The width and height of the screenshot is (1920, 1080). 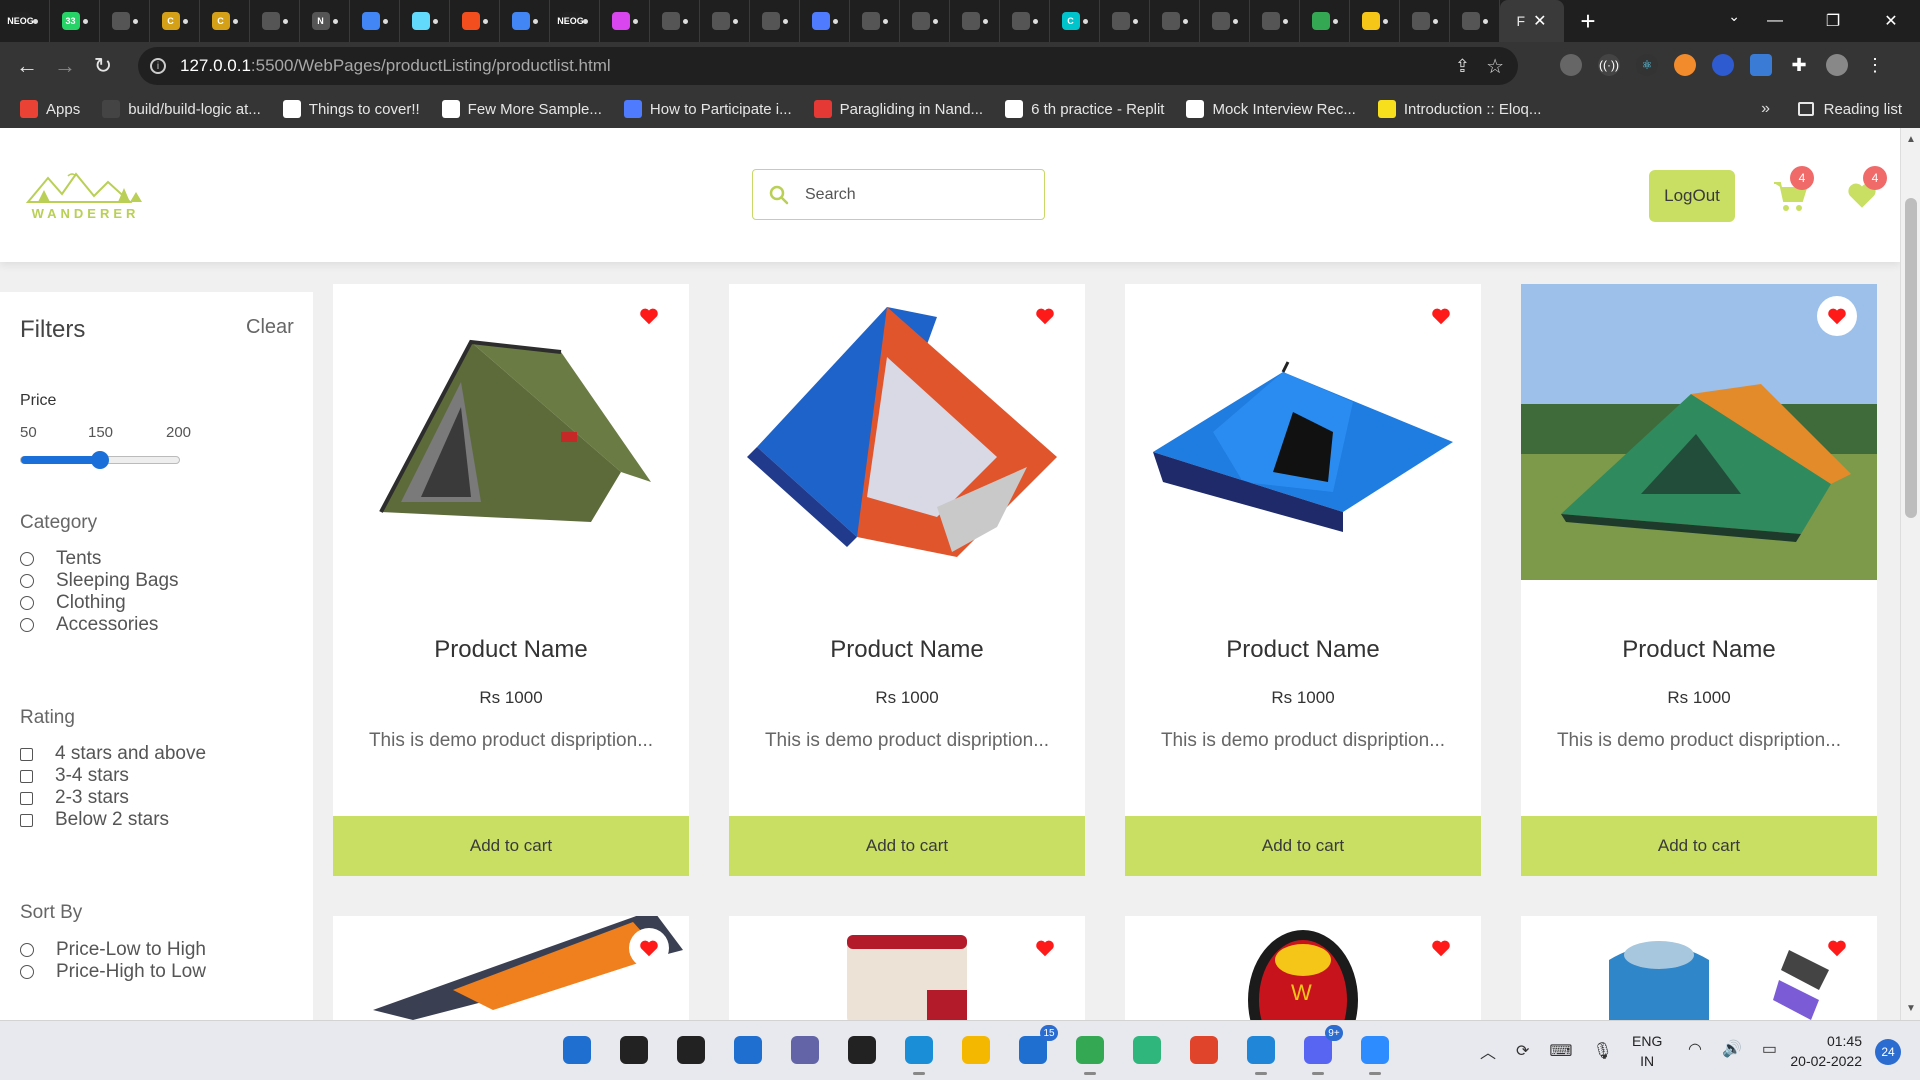 What do you see at coordinates (1588, 21) in the screenshot?
I see `new-tab-icon: +` at bounding box center [1588, 21].